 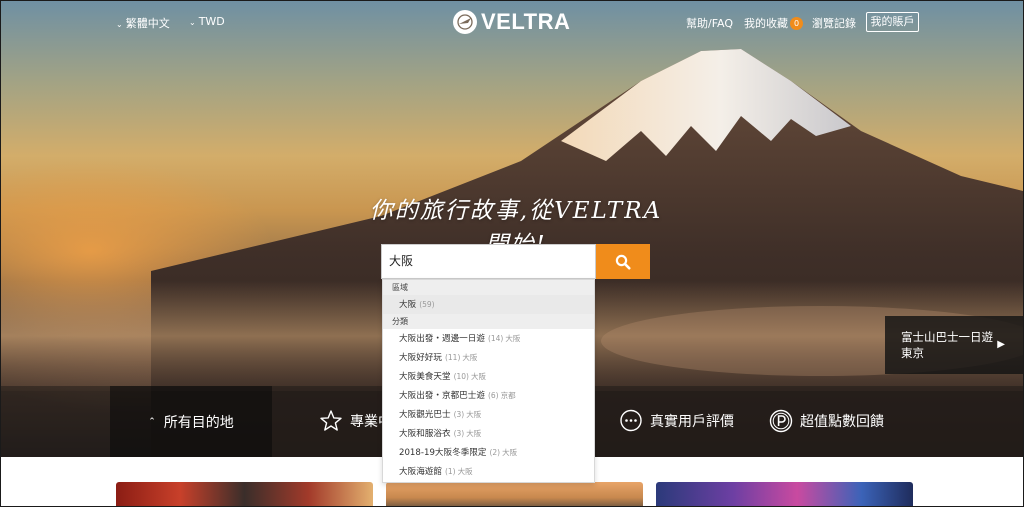 I want to click on account-button: 我的賬戶, so click(x=892, y=22).